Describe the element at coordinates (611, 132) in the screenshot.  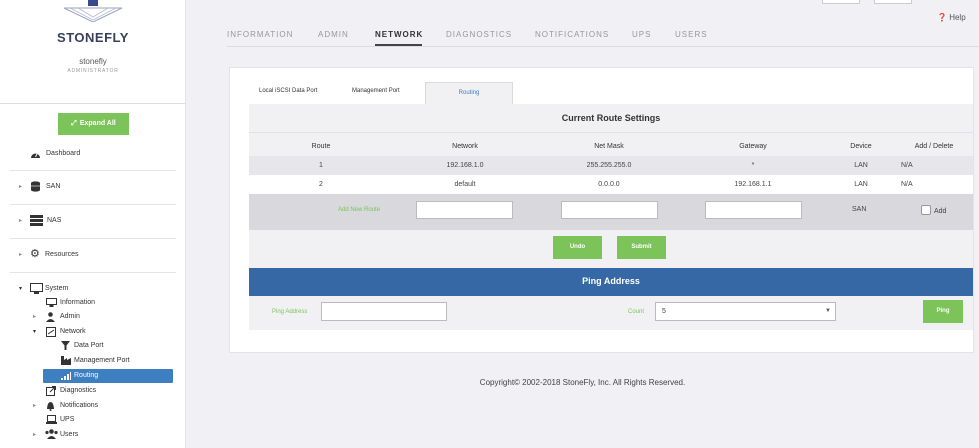
I see `route-settings-divider` at that location.